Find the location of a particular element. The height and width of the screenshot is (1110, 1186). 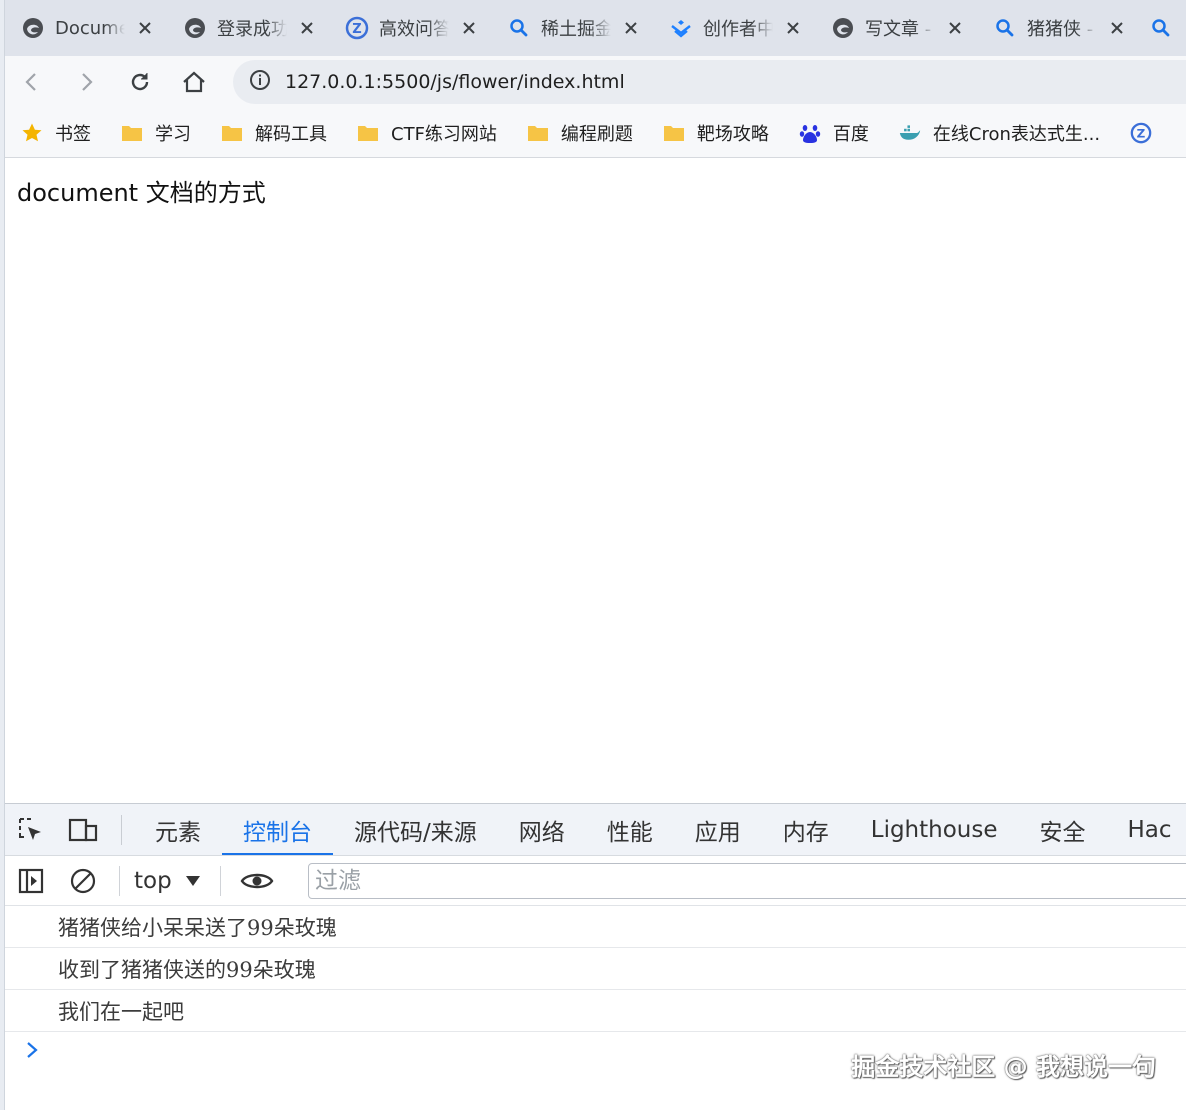

console-message: 我们在一起吧 is located at coordinates (595, 1011).